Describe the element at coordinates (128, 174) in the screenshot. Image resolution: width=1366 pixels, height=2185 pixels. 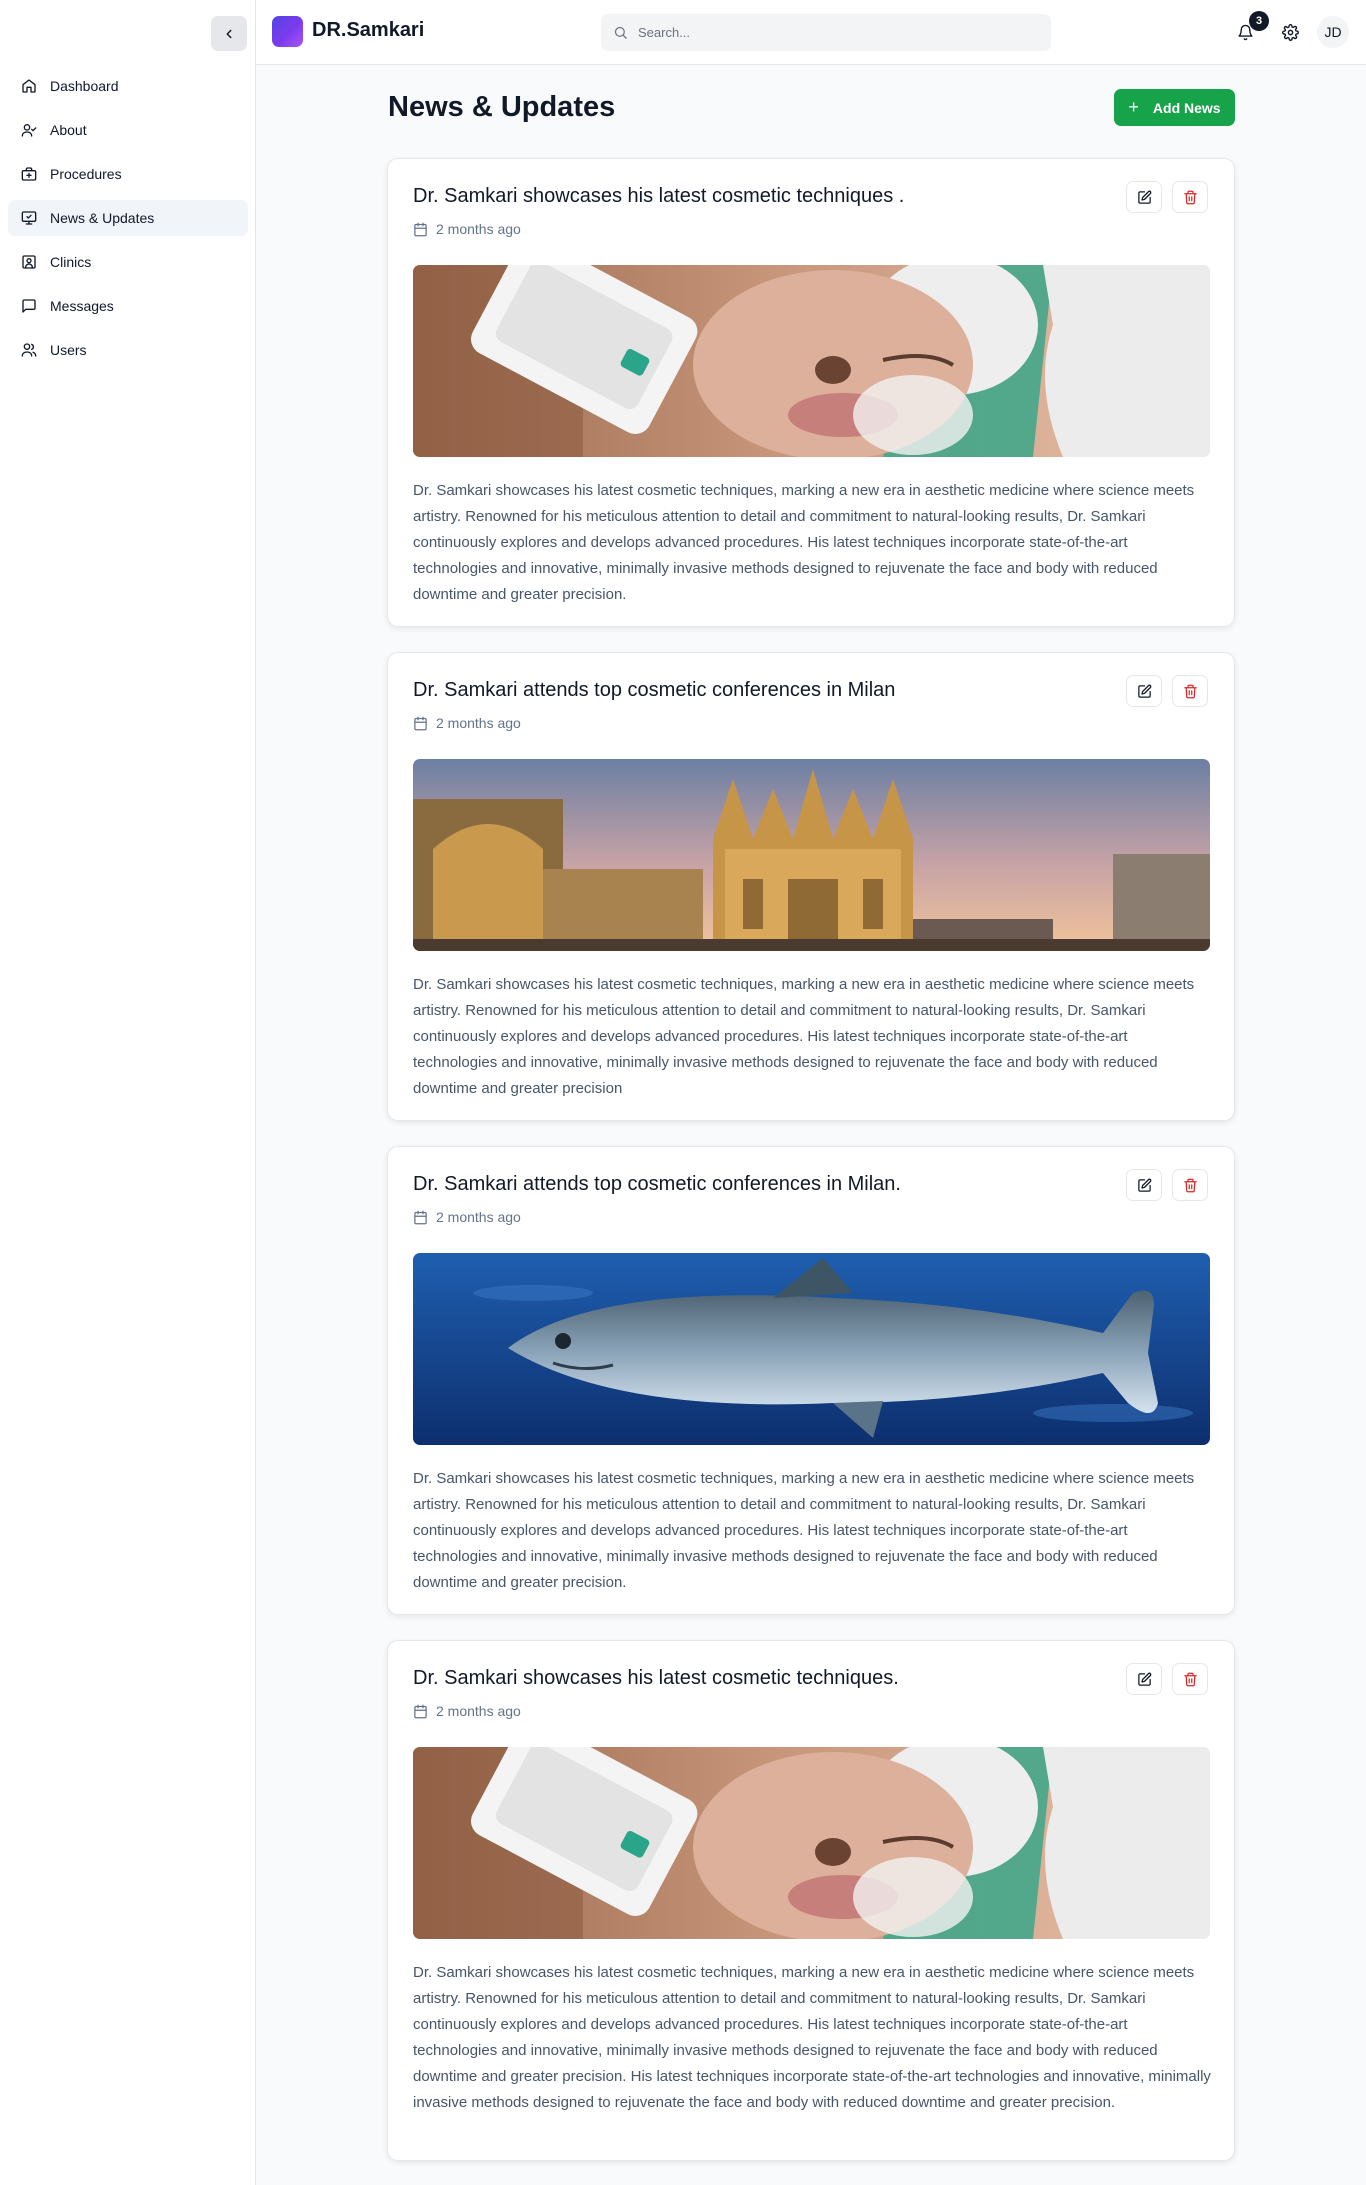
I see `sidebar-item-procedures: Procedures` at that location.